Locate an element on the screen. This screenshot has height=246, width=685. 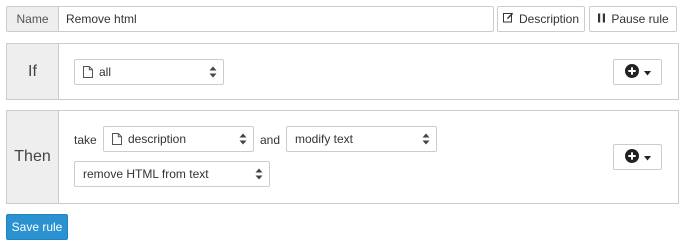
then-action-select: modify text is located at coordinates (361, 139).